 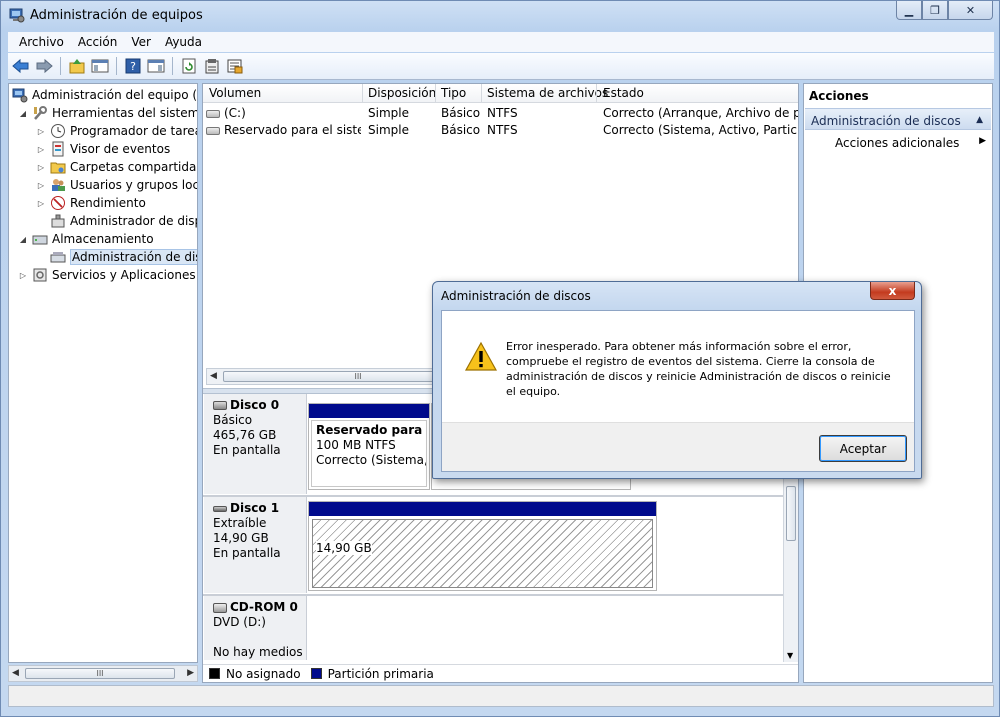 What do you see at coordinates (156, 66) in the screenshot?
I see `show-hide-action-pane-button` at bounding box center [156, 66].